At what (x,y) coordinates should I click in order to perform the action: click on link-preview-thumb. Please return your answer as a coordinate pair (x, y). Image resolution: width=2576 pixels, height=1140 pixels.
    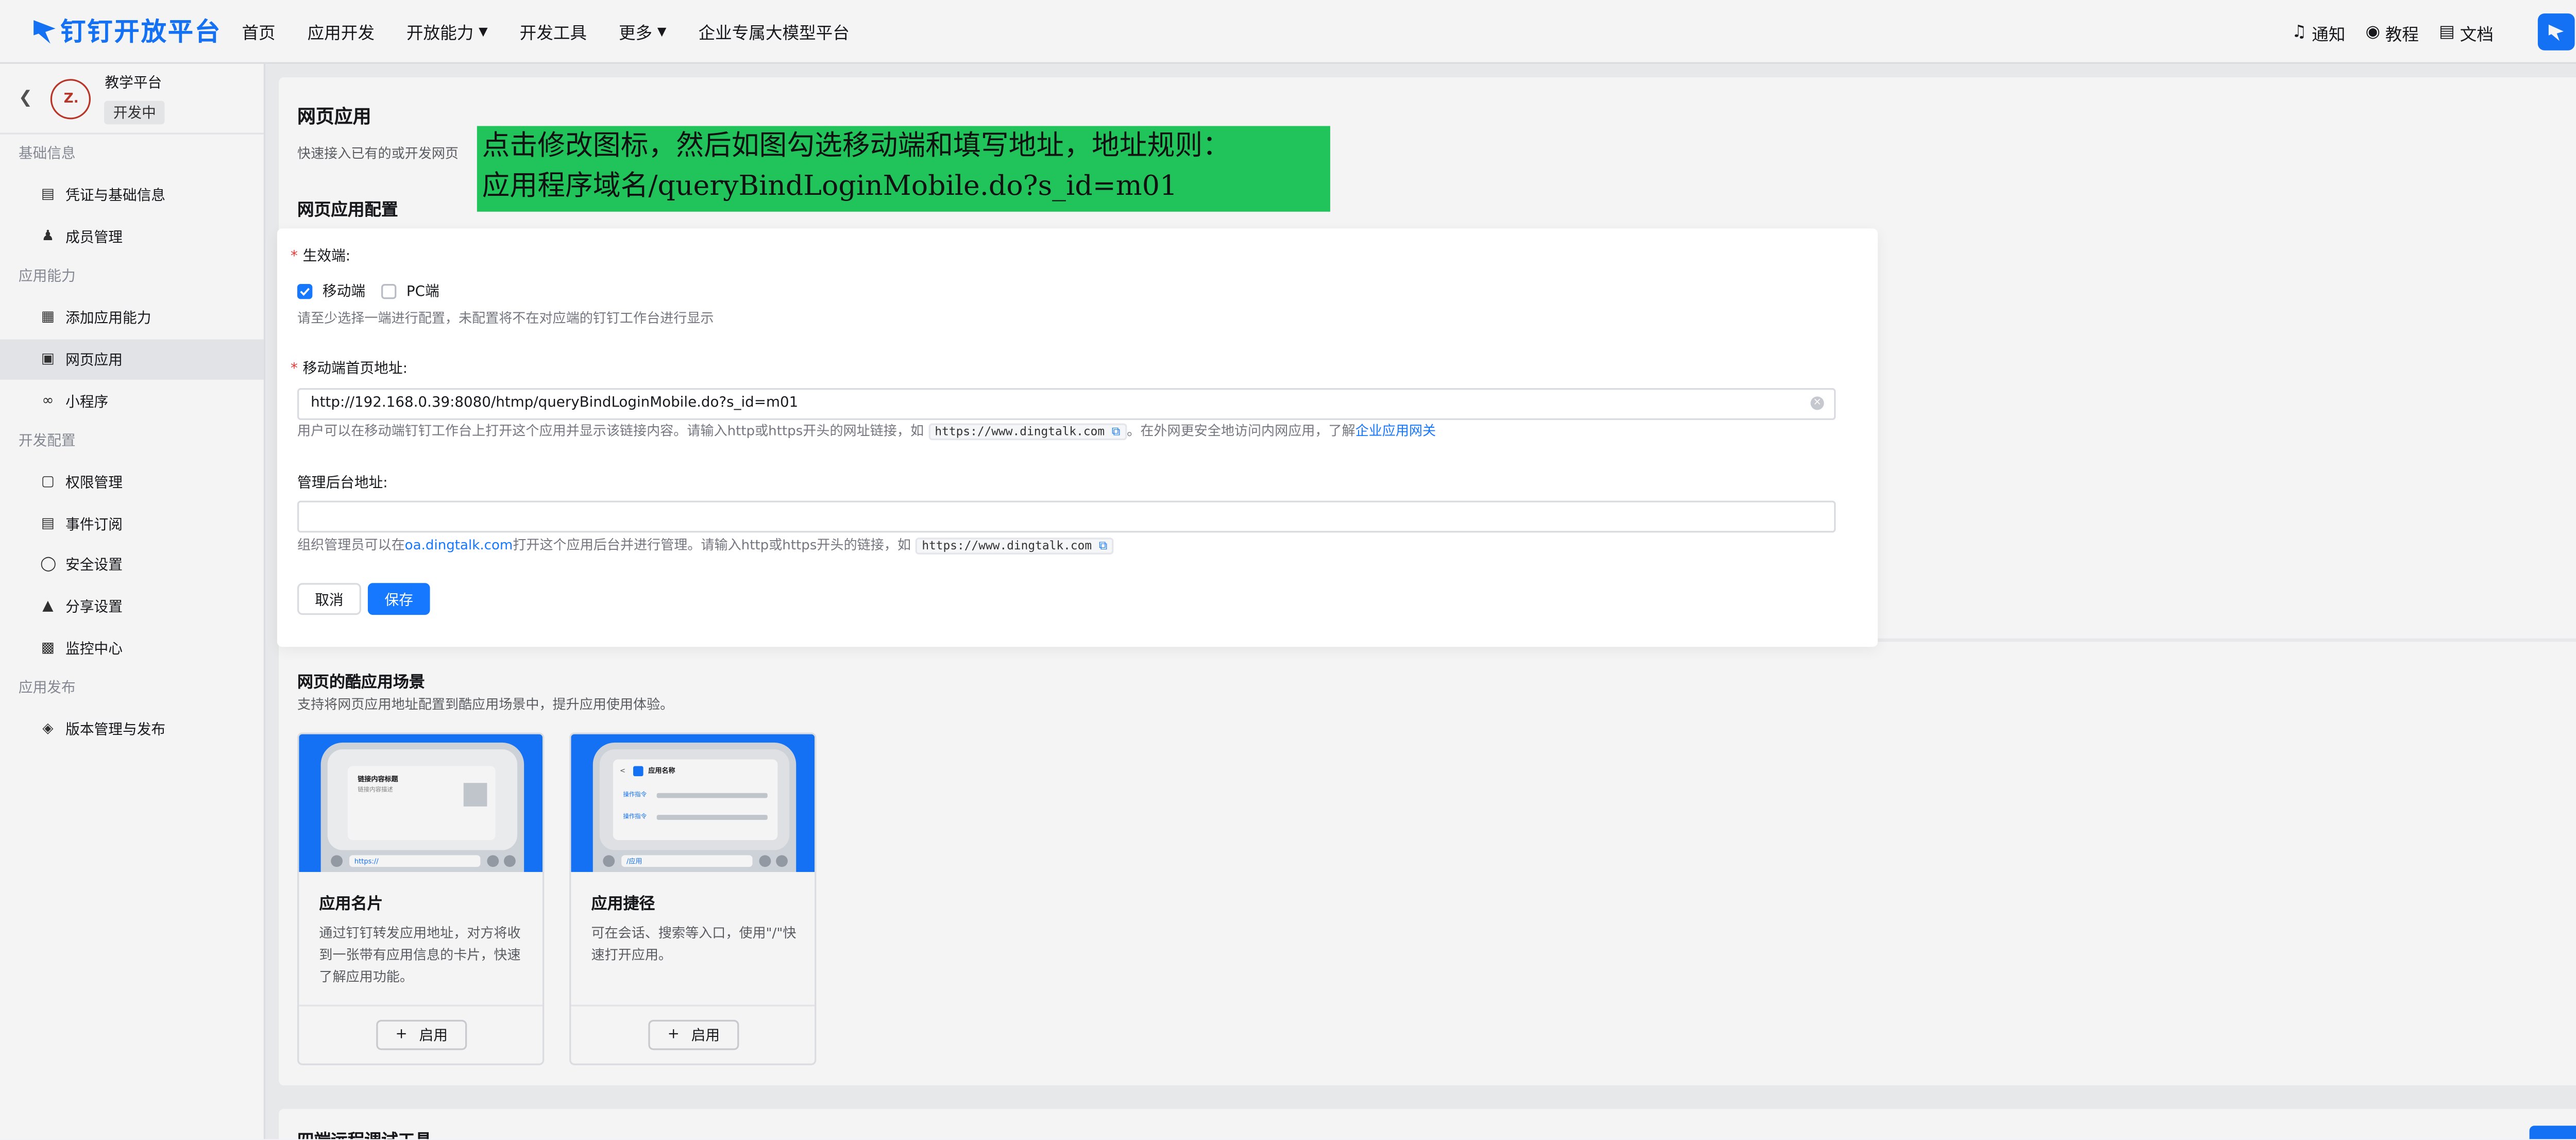
    Looking at the image, I should click on (475, 795).